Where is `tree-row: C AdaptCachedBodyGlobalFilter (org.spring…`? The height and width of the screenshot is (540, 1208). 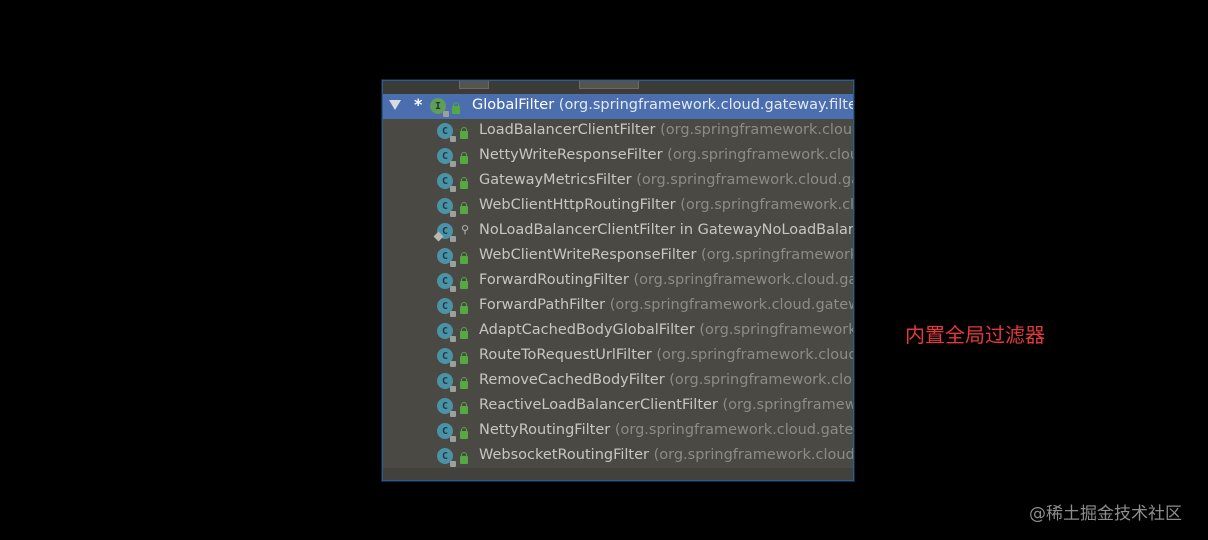
tree-row: C AdaptCachedBodyGlobalFilter (org.spring… is located at coordinates (618, 331).